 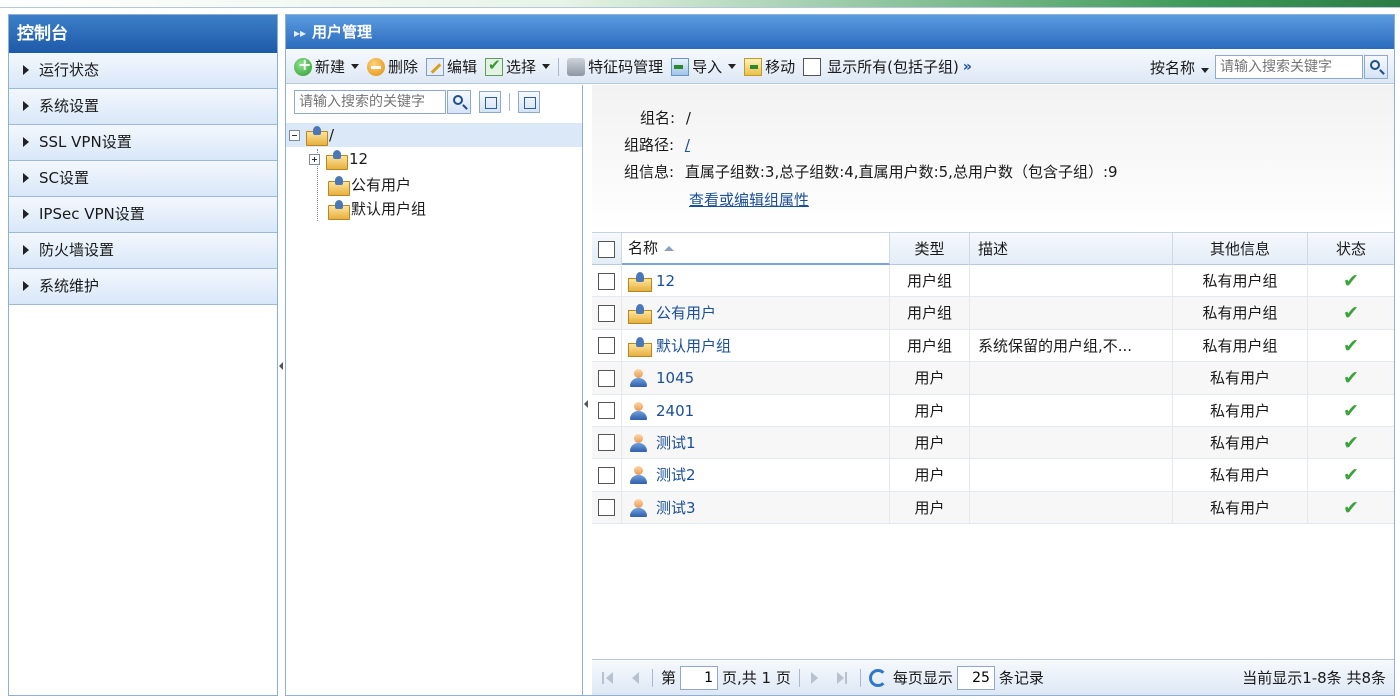 I want to click on last-page-icon, so click(x=842, y=678).